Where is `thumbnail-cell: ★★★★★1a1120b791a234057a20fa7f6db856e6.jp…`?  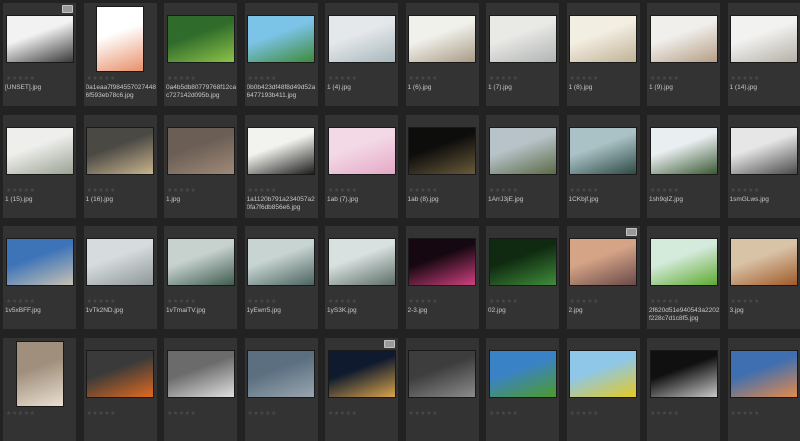
thumbnail-cell: ★★★★★1a1120b791a234057a20fa7f6db856e6.jp… is located at coordinates (281, 166).